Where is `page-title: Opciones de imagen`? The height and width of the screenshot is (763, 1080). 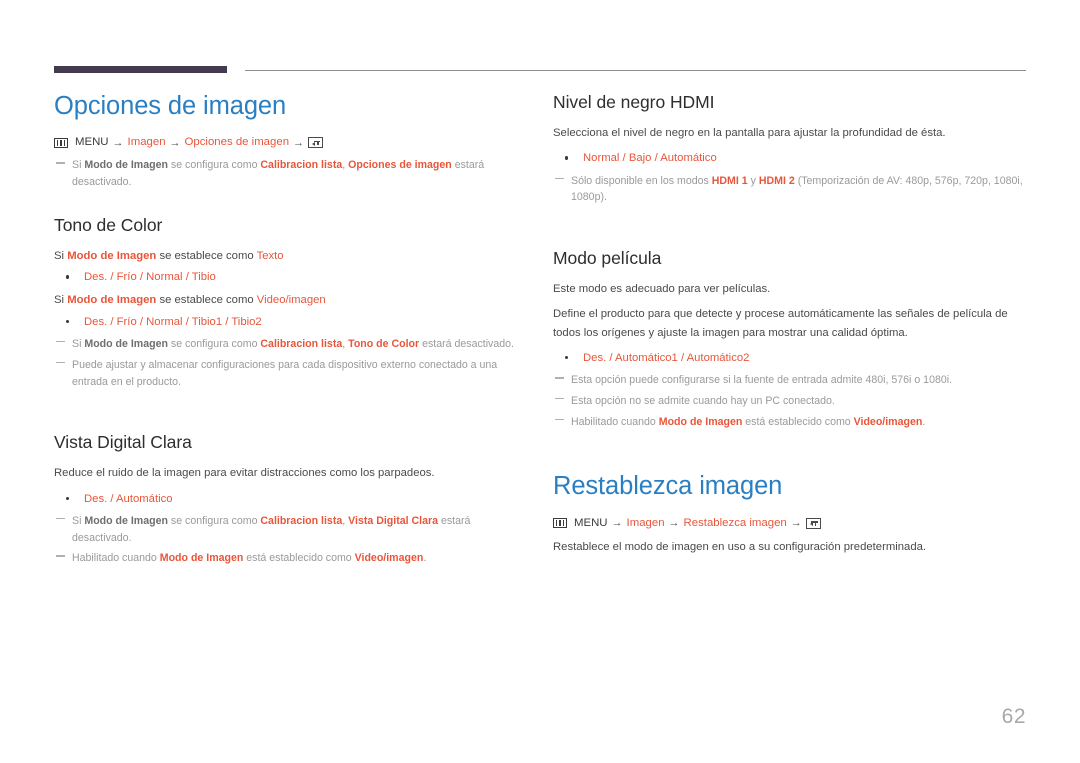
page-title: Opciones de imagen is located at coordinates (170, 106).